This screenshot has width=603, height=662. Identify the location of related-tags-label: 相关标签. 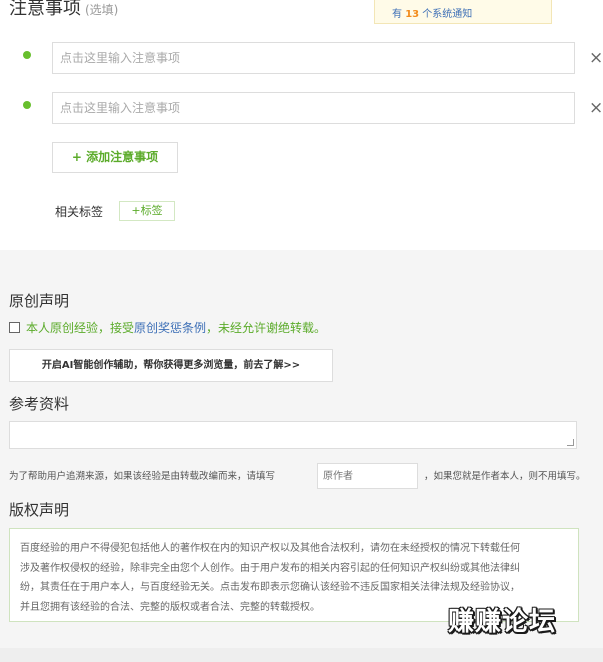
(79, 212).